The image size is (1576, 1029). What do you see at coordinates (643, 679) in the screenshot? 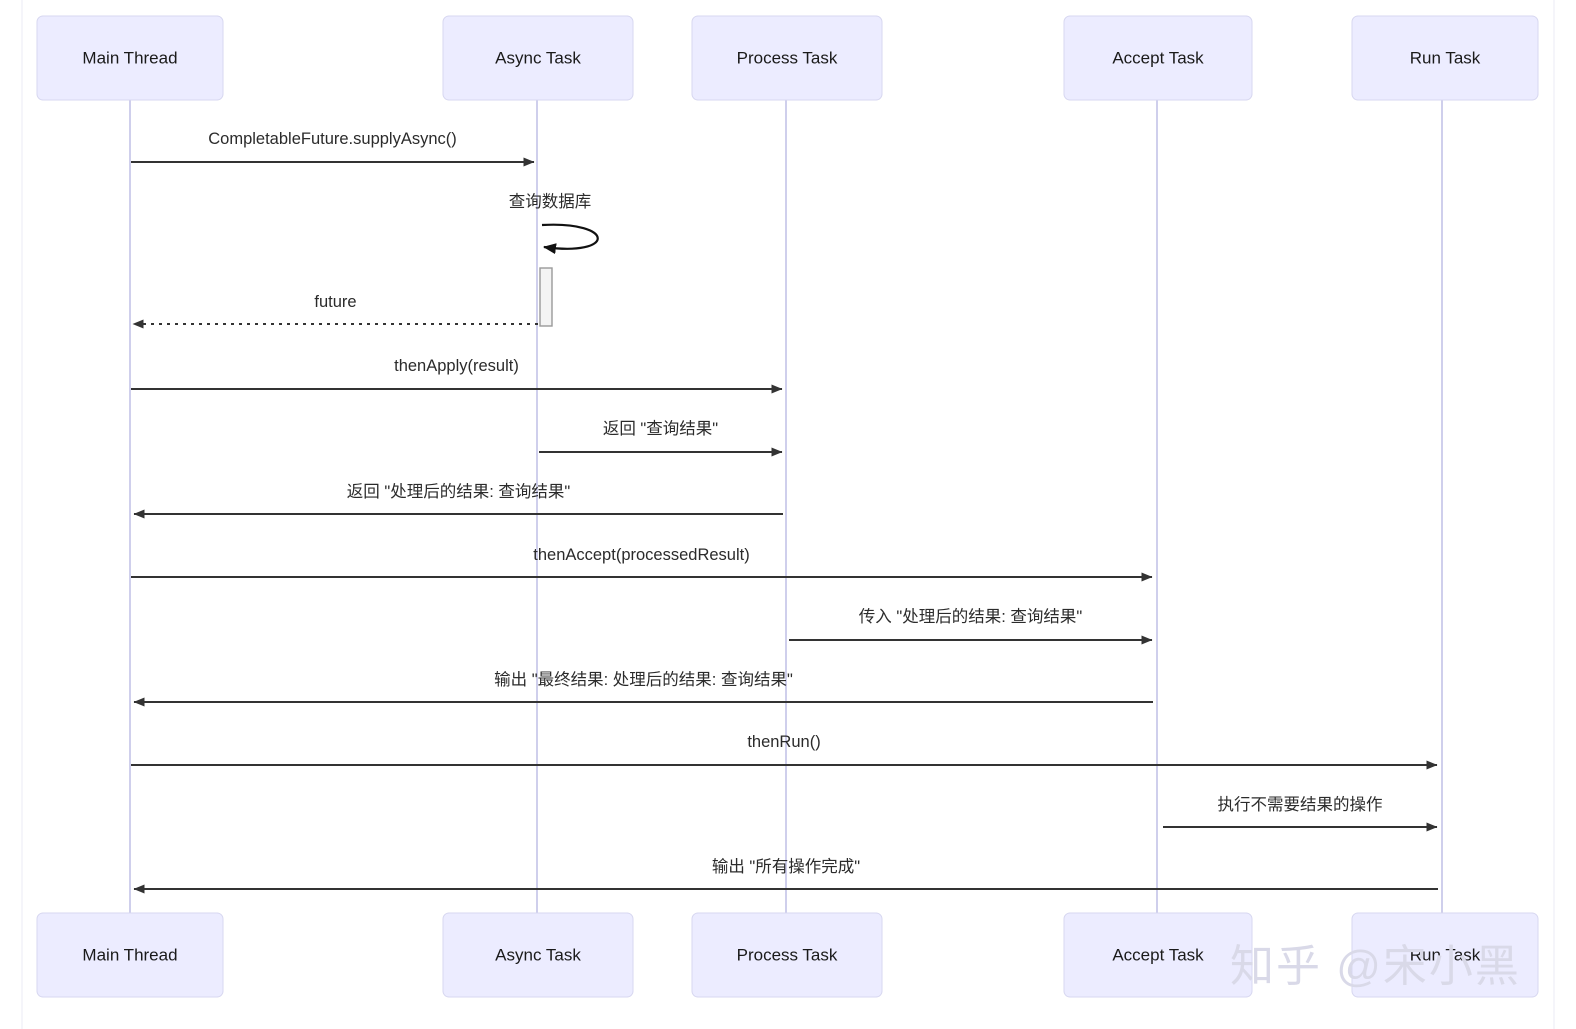
I see `message-label: 输出 "最终结果: 处理后的结果: 查询结果"` at bounding box center [643, 679].